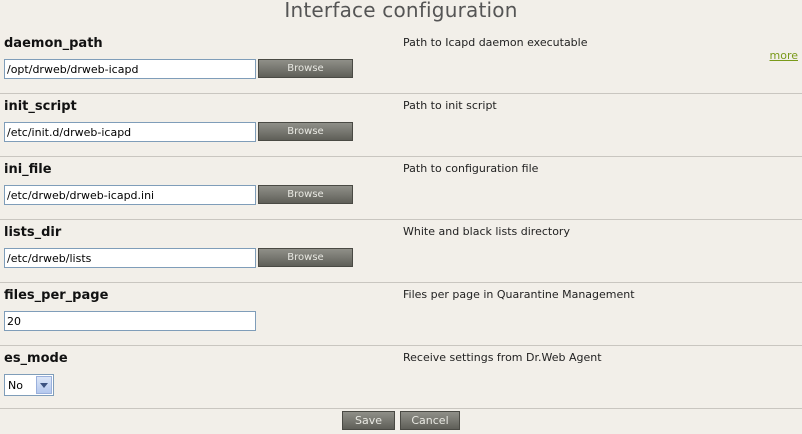 The height and width of the screenshot is (434, 802). Describe the element at coordinates (305, 194) in the screenshot. I see `ini-file-browse-button: Browse` at that location.